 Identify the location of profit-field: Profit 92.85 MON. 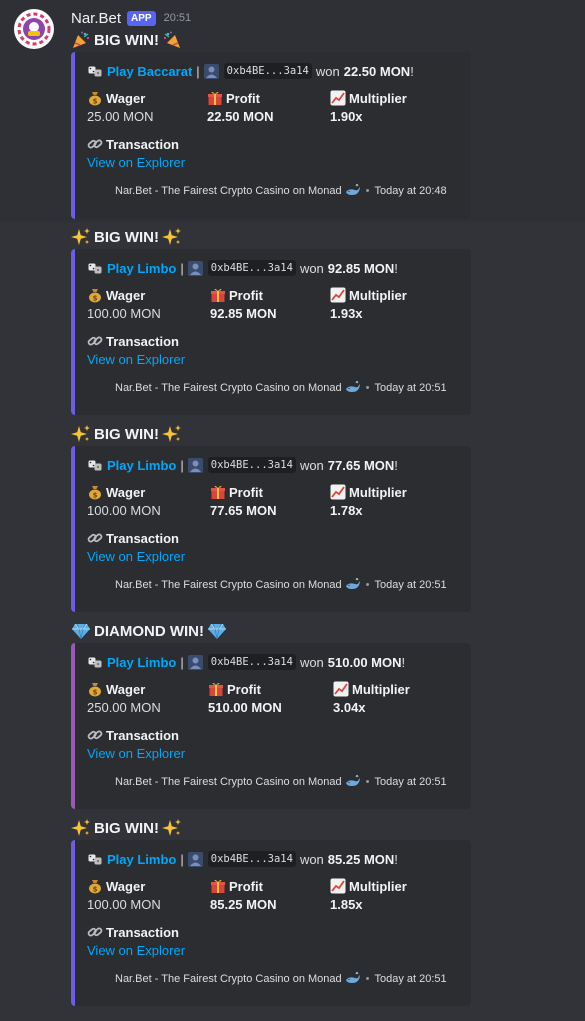
(243, 304).